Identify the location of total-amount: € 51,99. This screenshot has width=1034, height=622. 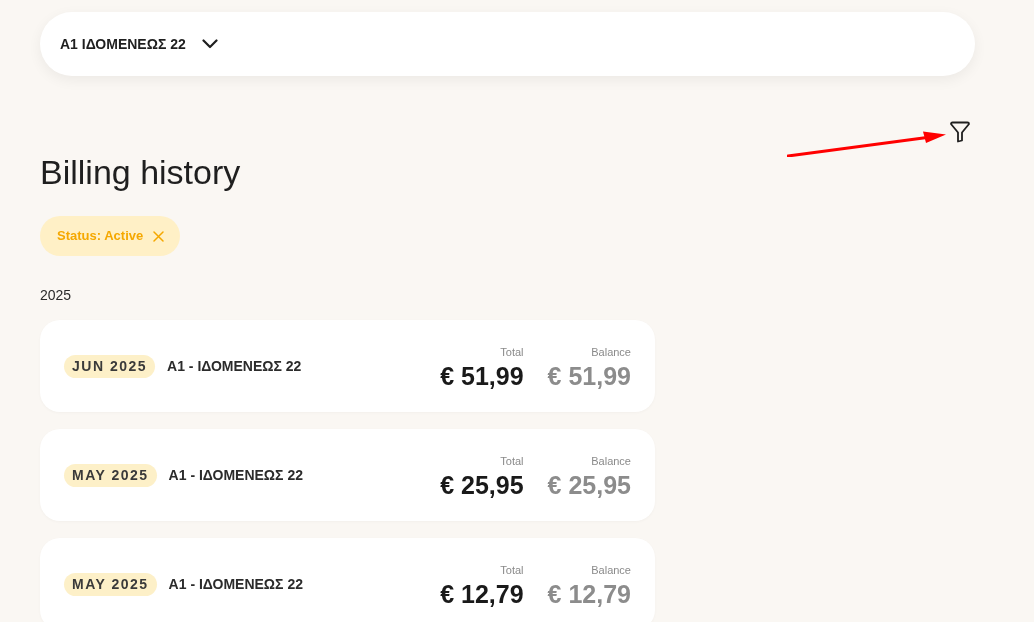
(482, 375).